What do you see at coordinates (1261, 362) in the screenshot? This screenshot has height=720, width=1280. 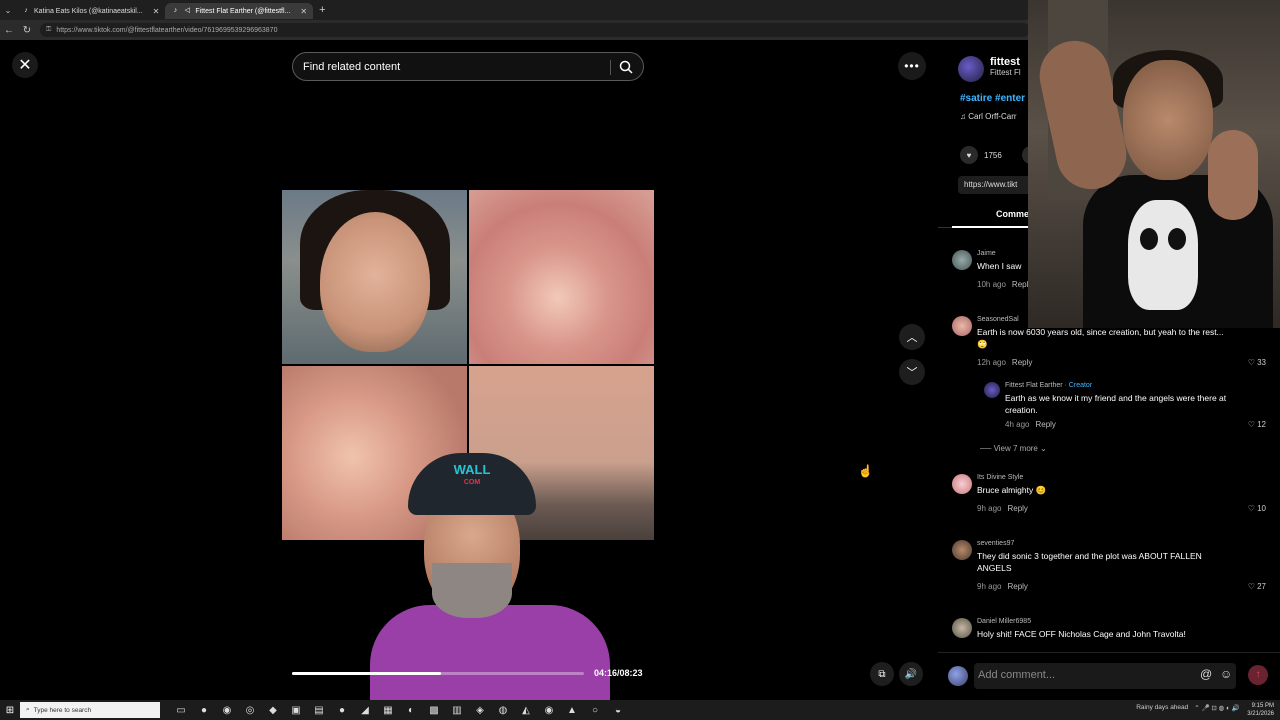 I see `comment-like-count: 33` at bounding box center [1261, 362].